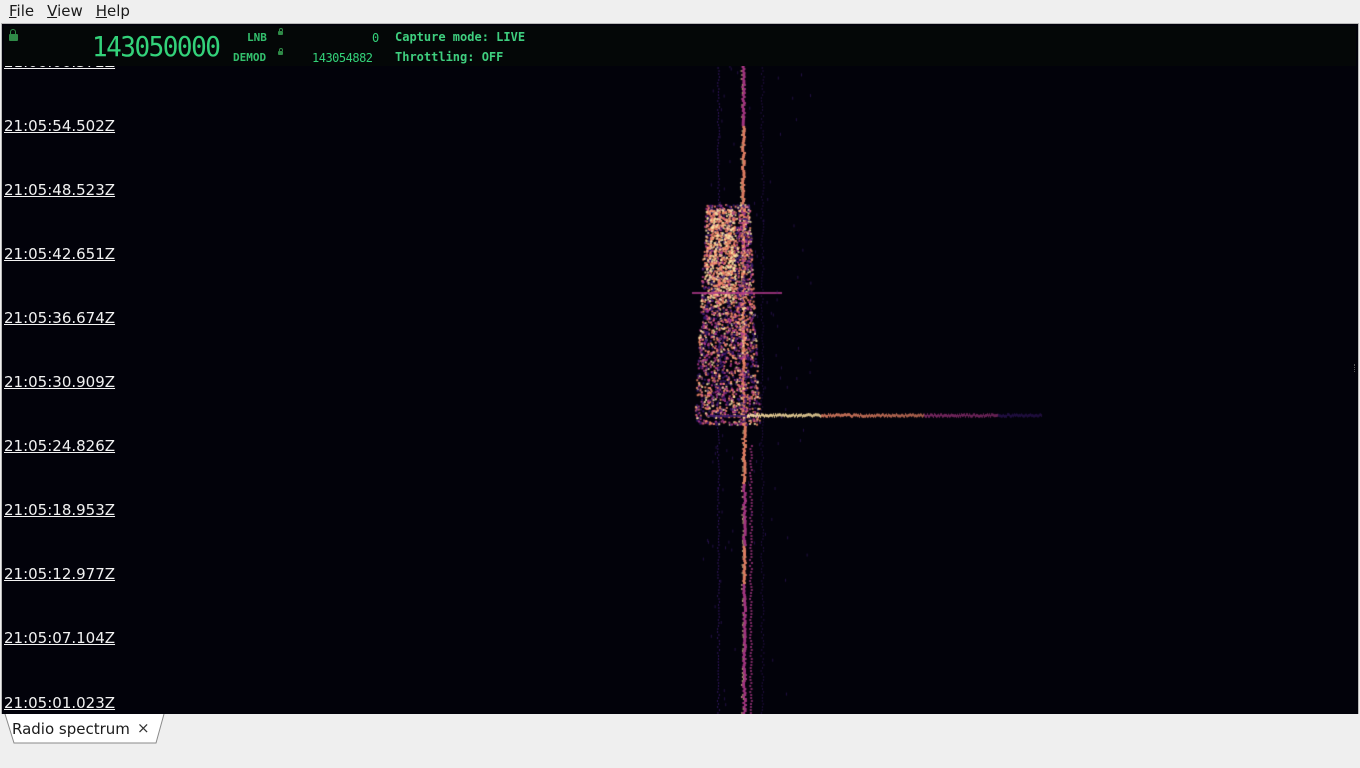 The width and height of the screenshot is (1360, 768). I want to click on tab-radio-spectrum: Radio spectrum ×, so click(84, 729).